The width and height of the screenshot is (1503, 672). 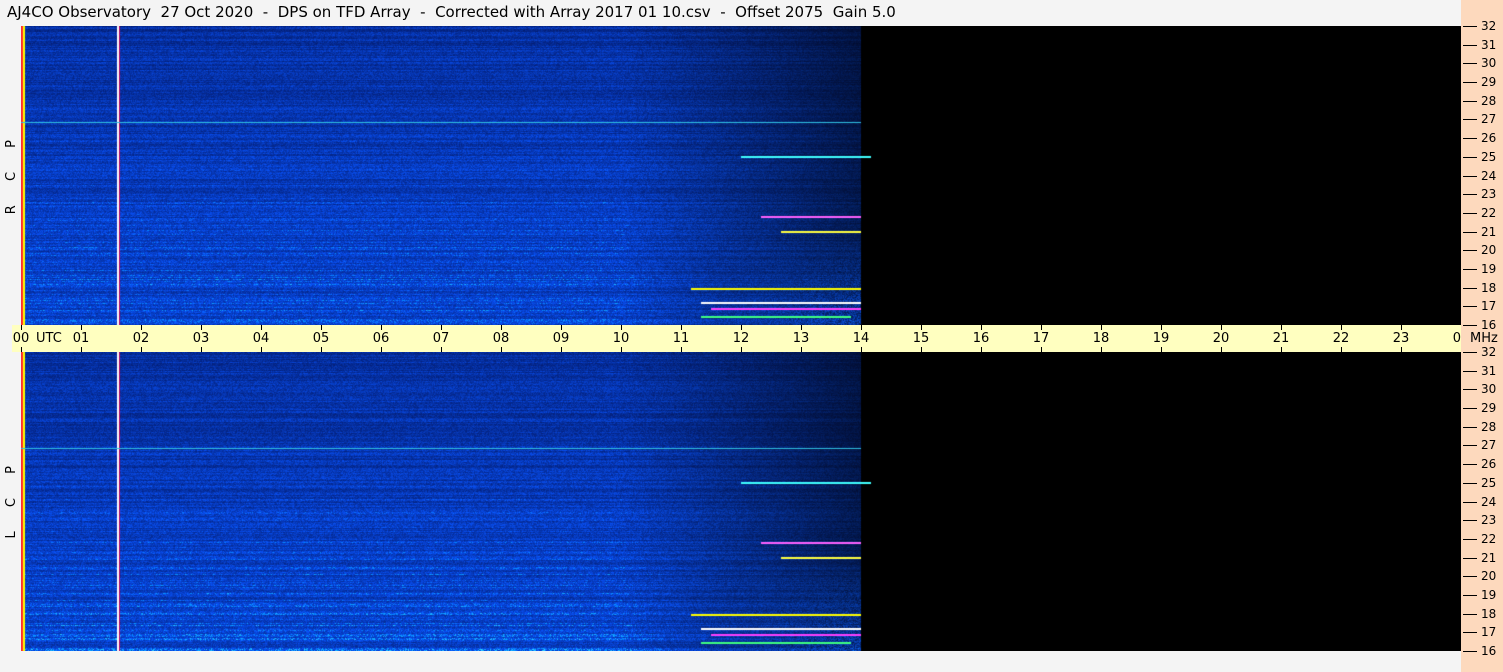 I want to click on rcp-label: R C P, so click(x=11, y=172).